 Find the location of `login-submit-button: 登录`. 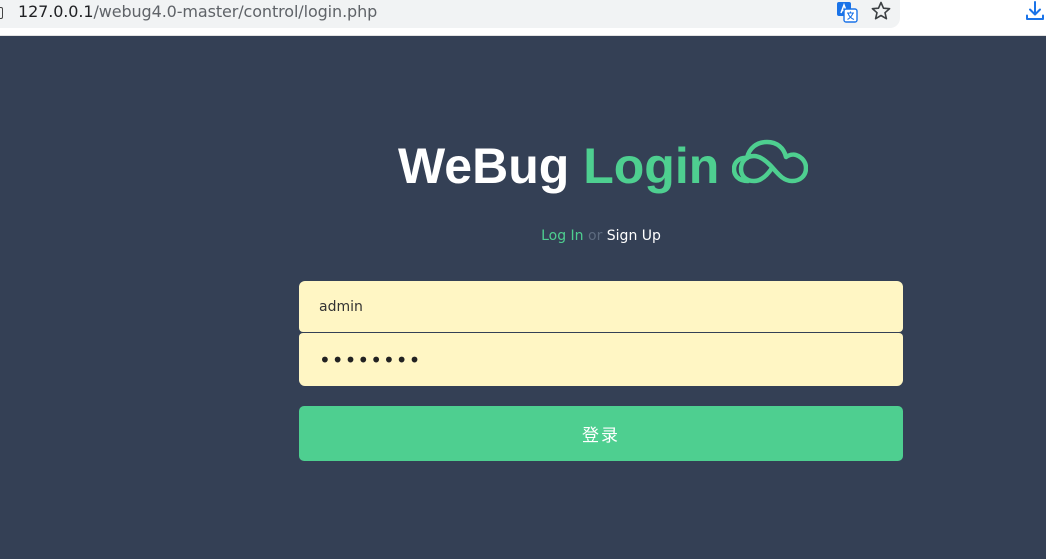

login-submit-button: 登录 is located at coordinates (601, 433).